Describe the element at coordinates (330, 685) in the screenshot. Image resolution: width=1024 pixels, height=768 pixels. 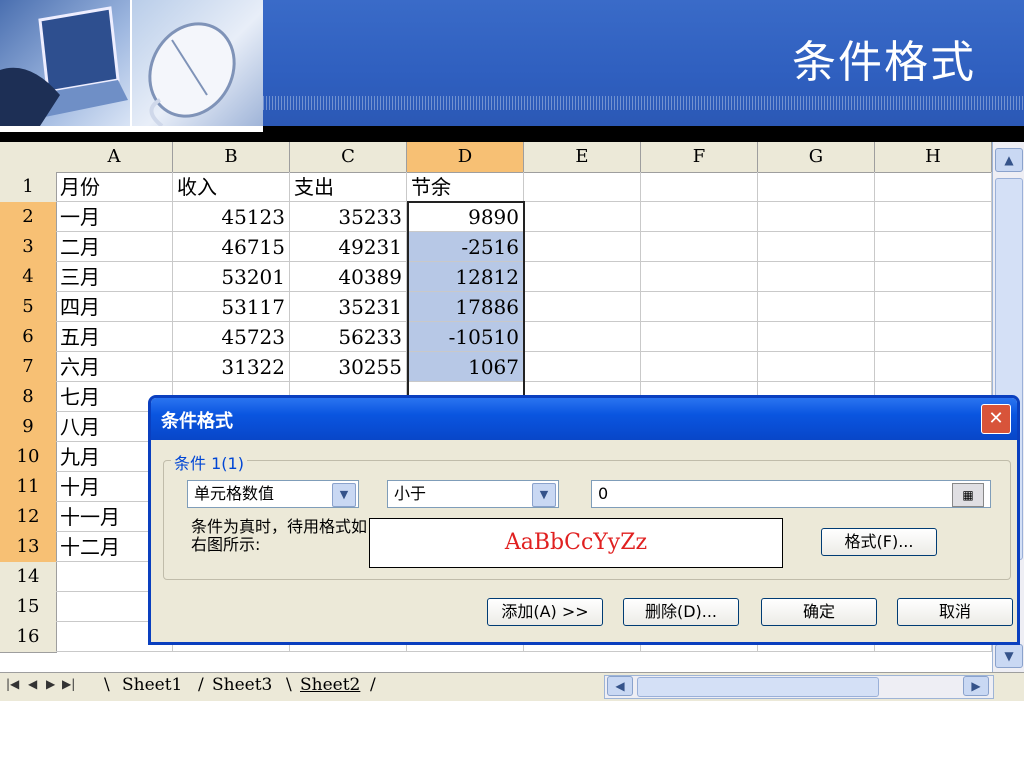
I see `tab-sheet2: Sheet2` at that location.